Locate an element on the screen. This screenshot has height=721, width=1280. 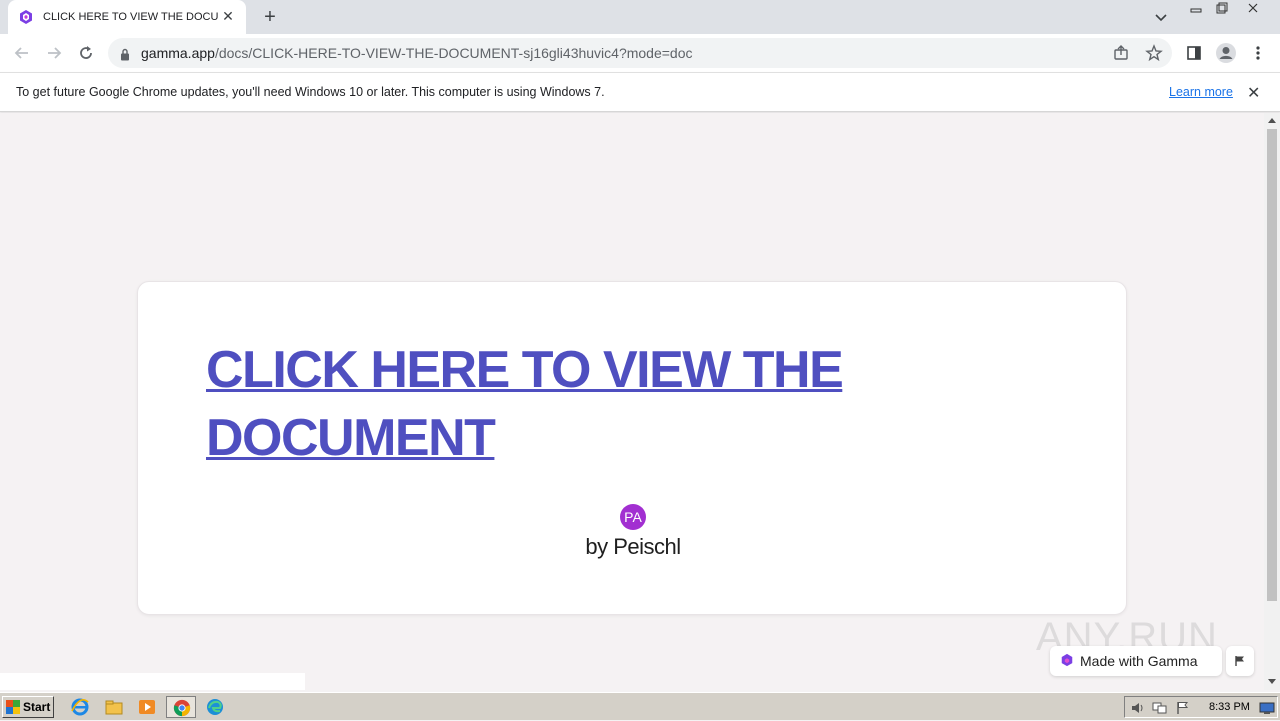
volume-icon is located at coordinates (1138, 710).